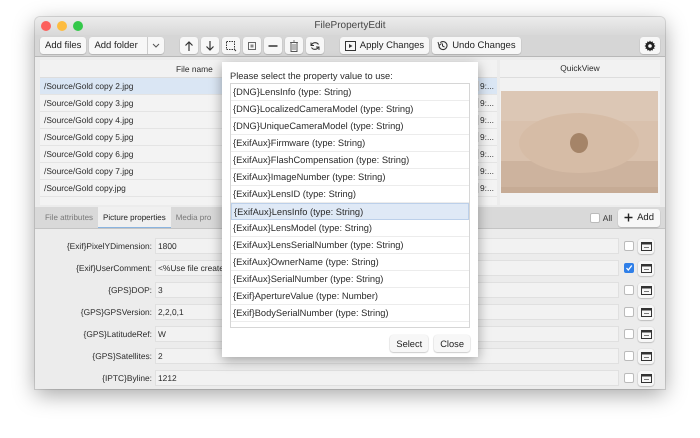 This screenshot has width=700, height=438. Describe the element at coordinates (88, 103) in the screenshot. I see `file-name: /Source/Gold copy 3.jpg` at that location.